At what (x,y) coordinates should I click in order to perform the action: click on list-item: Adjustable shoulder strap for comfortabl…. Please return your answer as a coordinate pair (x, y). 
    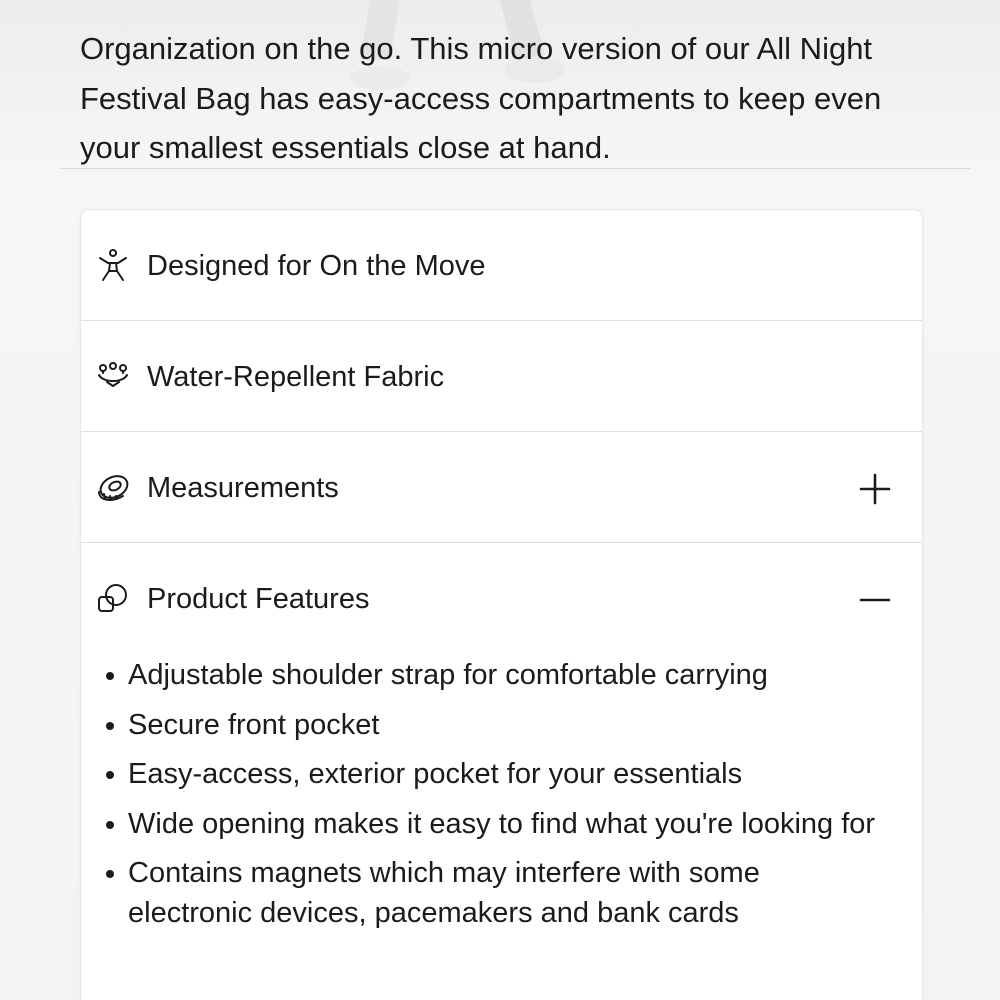
    Looking at the image, I should click on (479, 675).